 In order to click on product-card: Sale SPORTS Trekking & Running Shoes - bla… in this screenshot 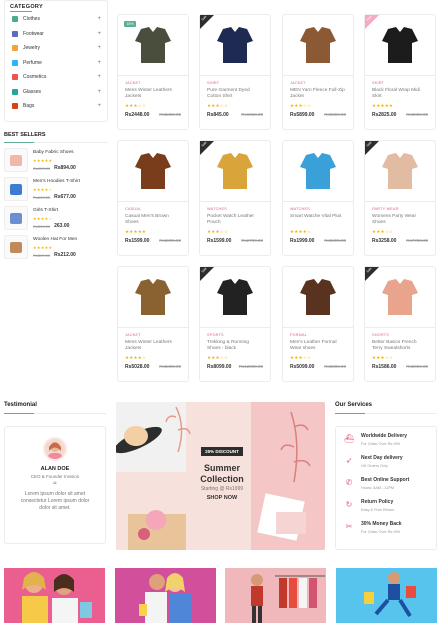, I will do `click(235, 324)`.